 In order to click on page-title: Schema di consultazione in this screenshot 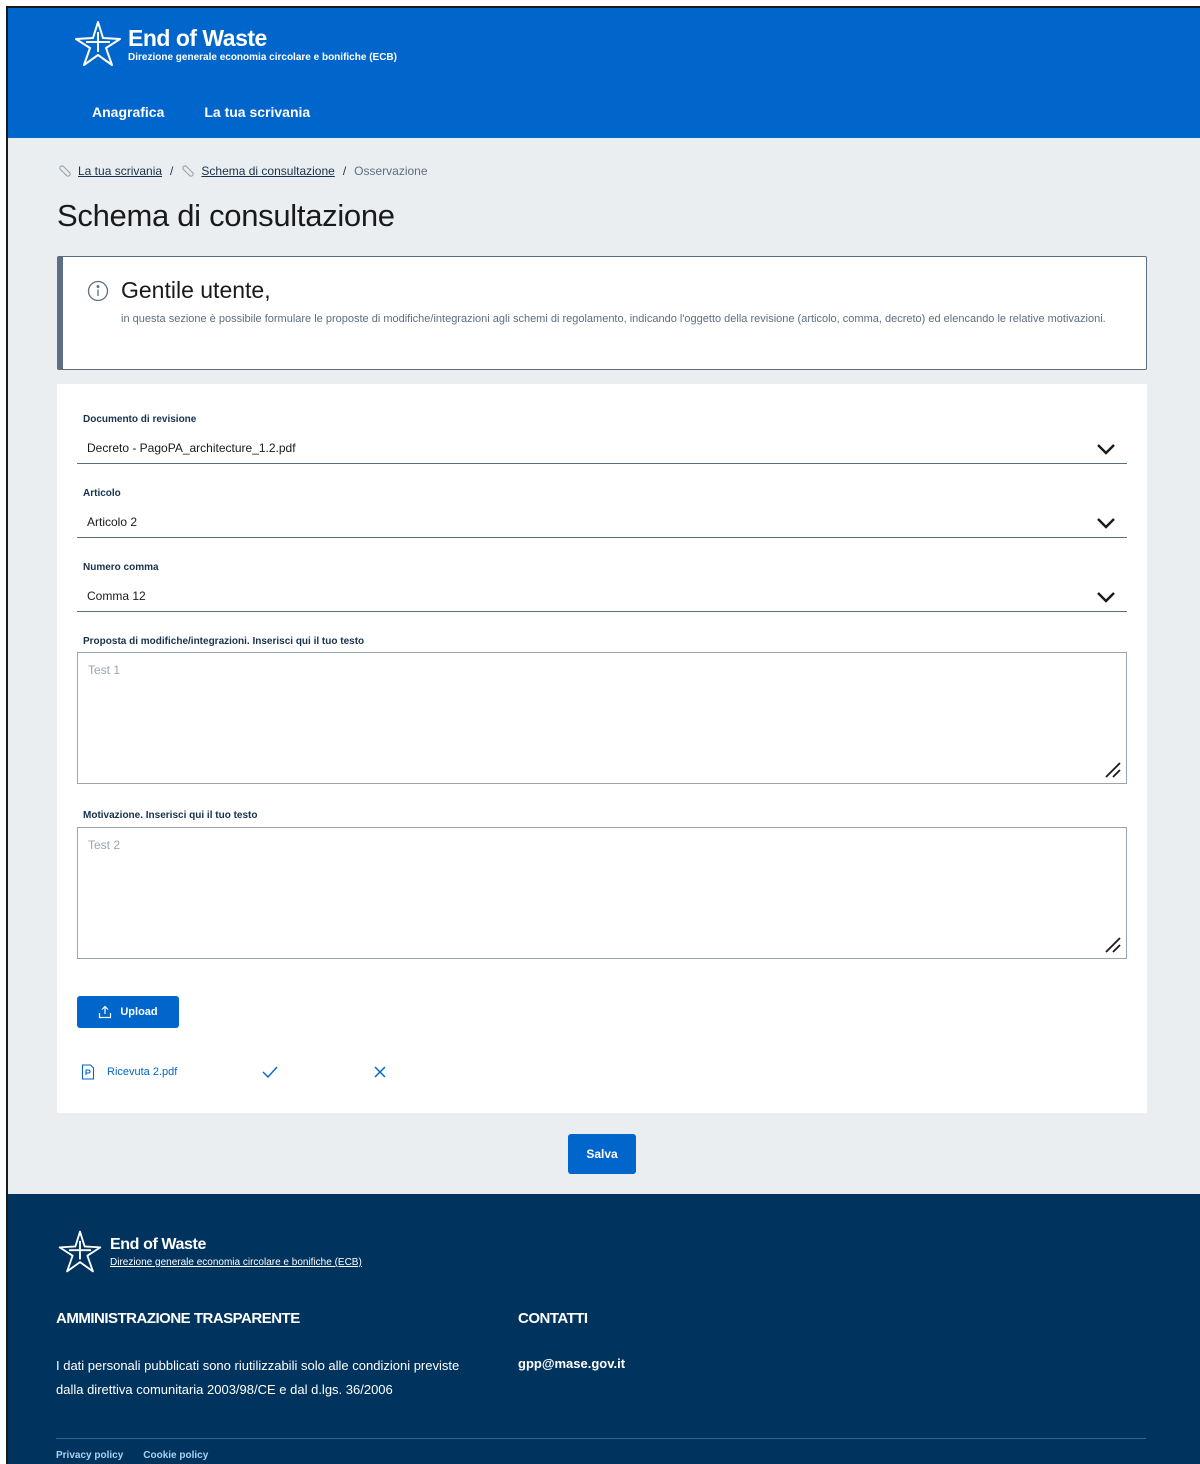, I will do `click(226, 215)`.